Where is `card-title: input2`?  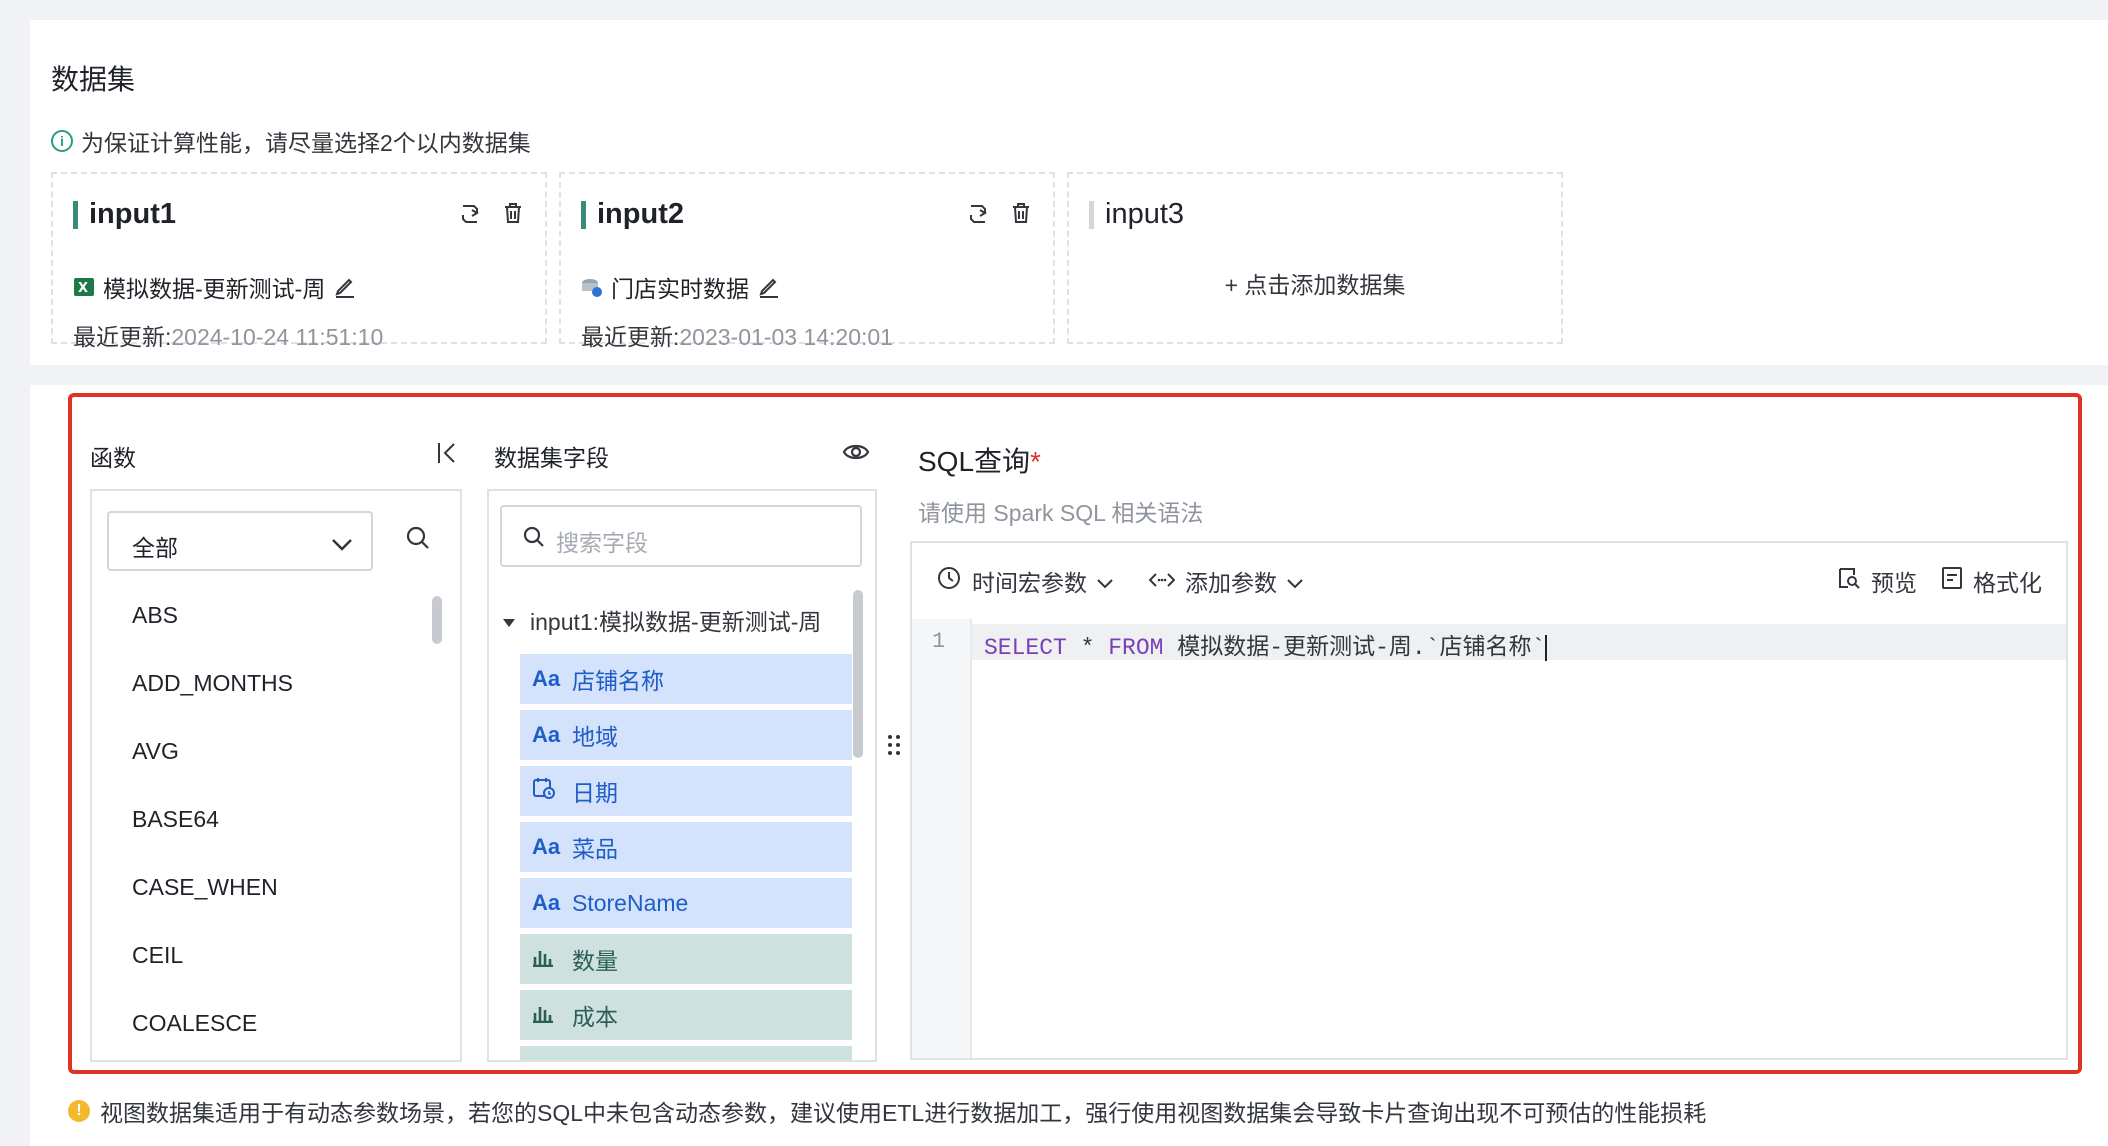
card-title: input2 is located at coordinates (632, 214).